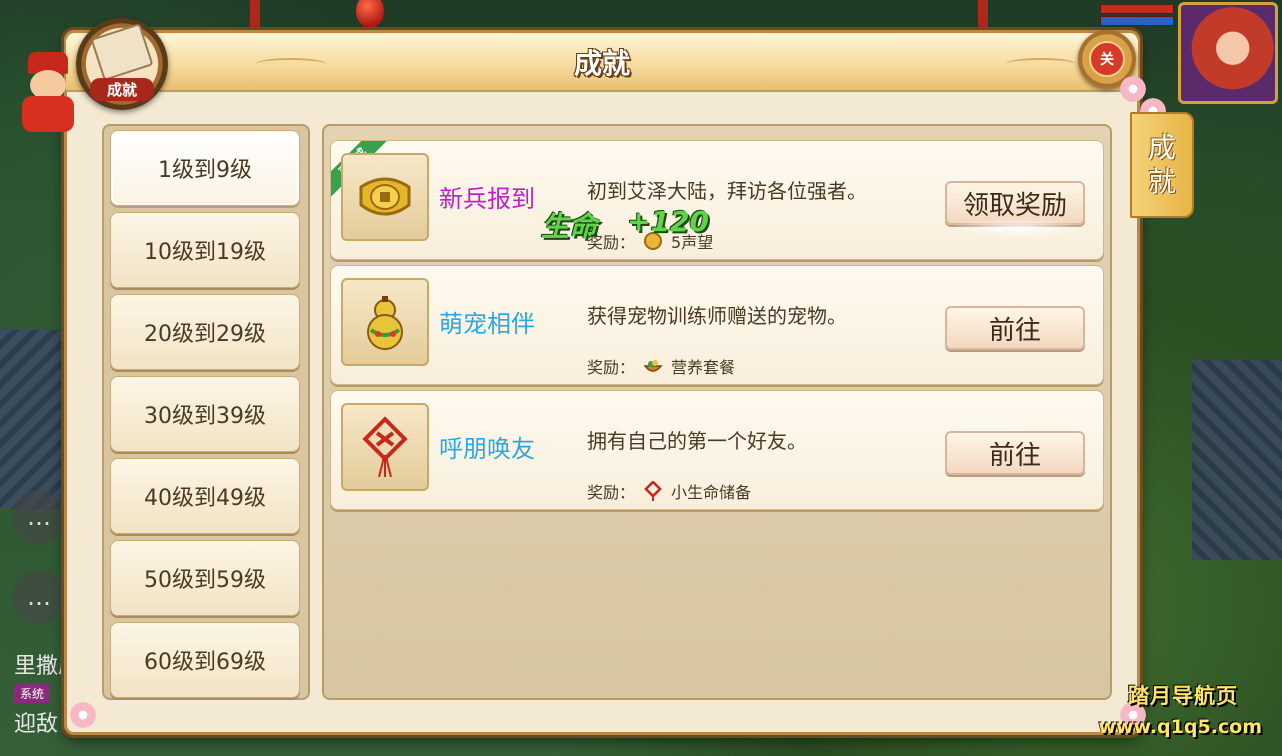 The height and width of the screenshot is (756, 1282). Describe the element at coordinates (727, 191) in the screenshot. I see `achievement-description: 初到艾泽大陆，拜访各位强者。` at that location.